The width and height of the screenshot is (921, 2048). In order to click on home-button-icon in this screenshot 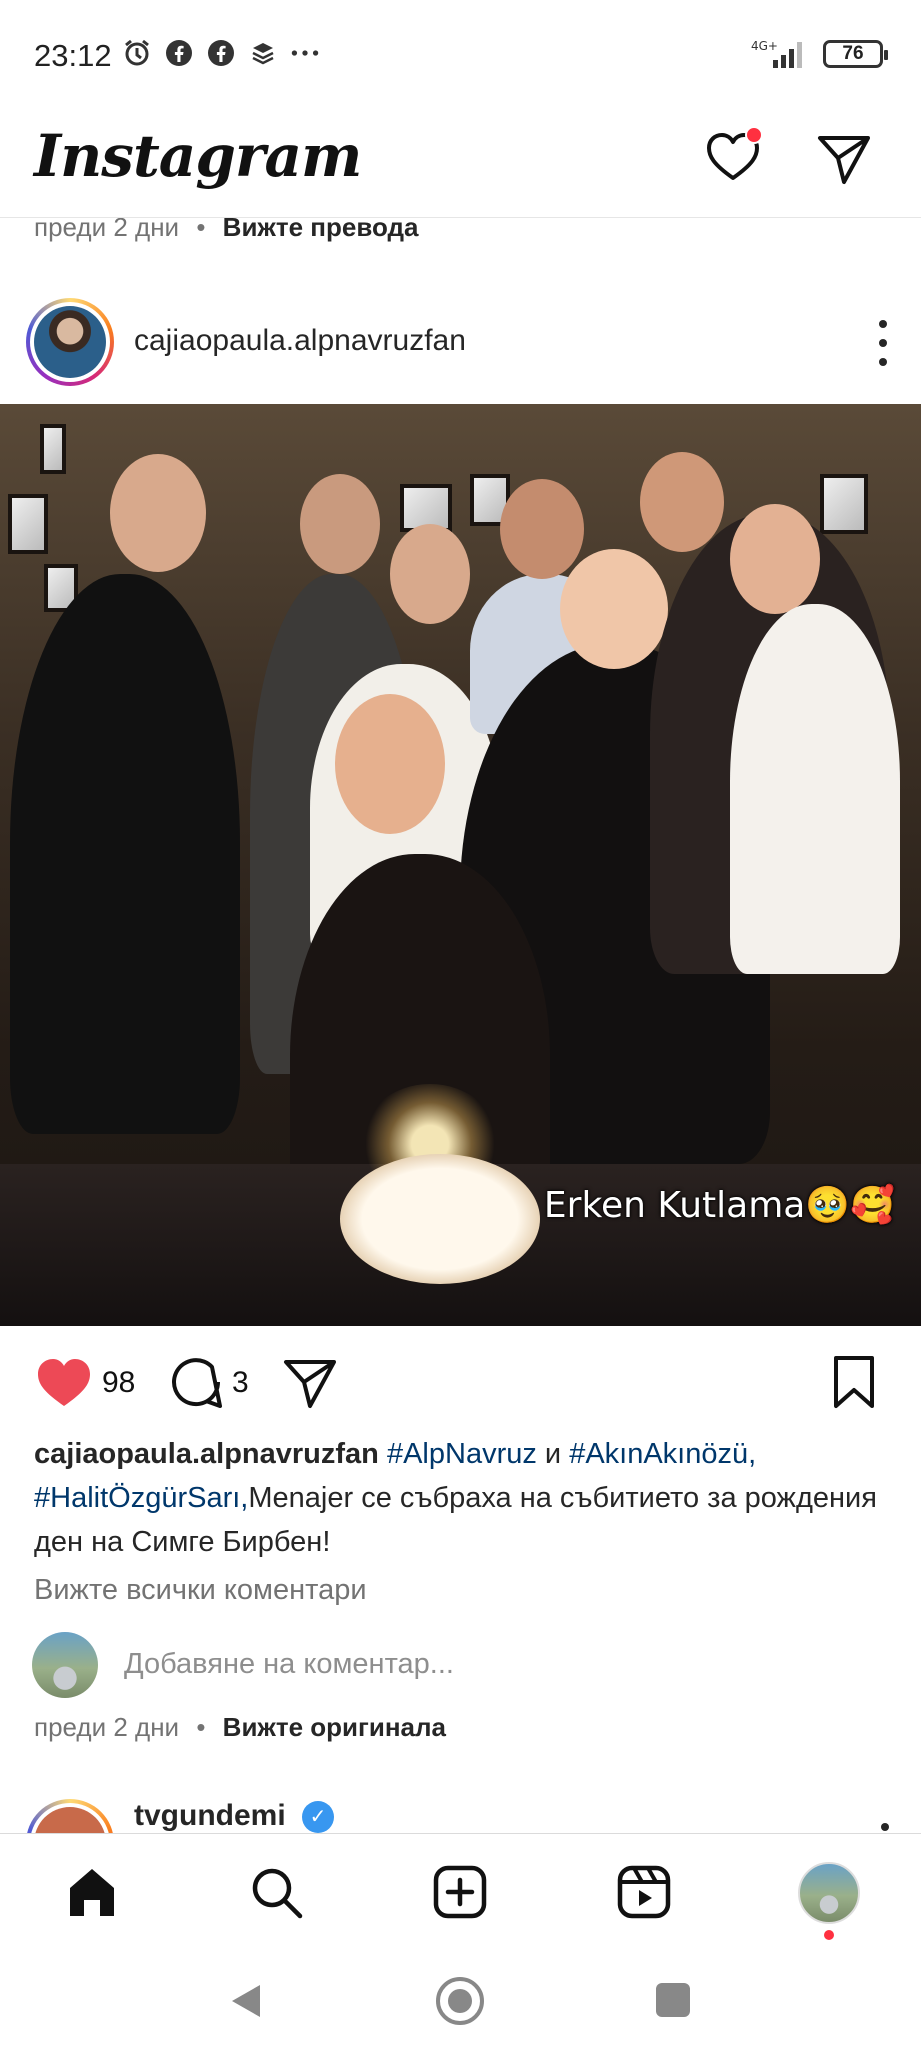, I will do `click(460, 2001)`.